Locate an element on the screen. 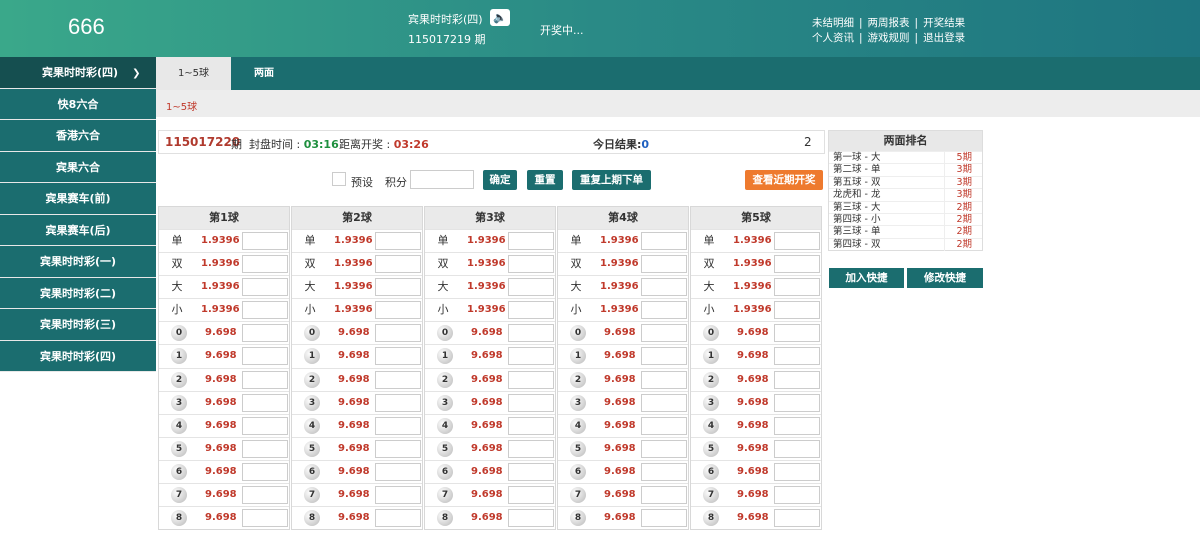  link-logout: 退出登录 is located at coordinates (944, 38).